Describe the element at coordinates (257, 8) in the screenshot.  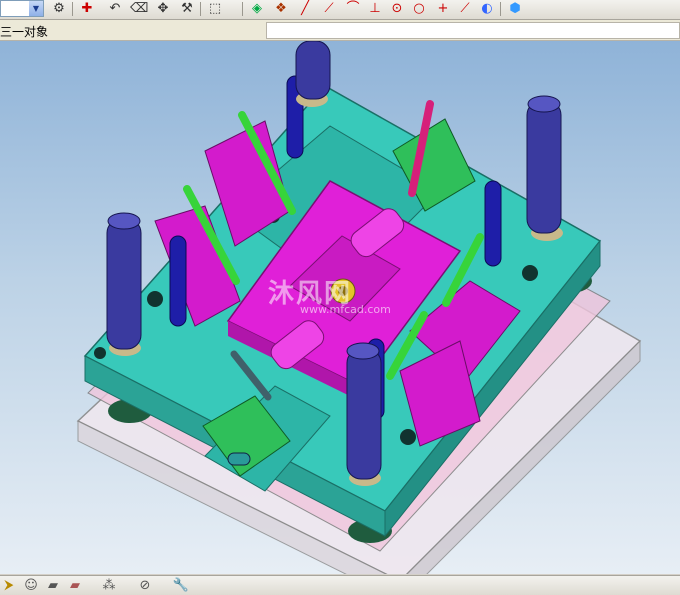
I see `snap-icon: ◈` at that location.